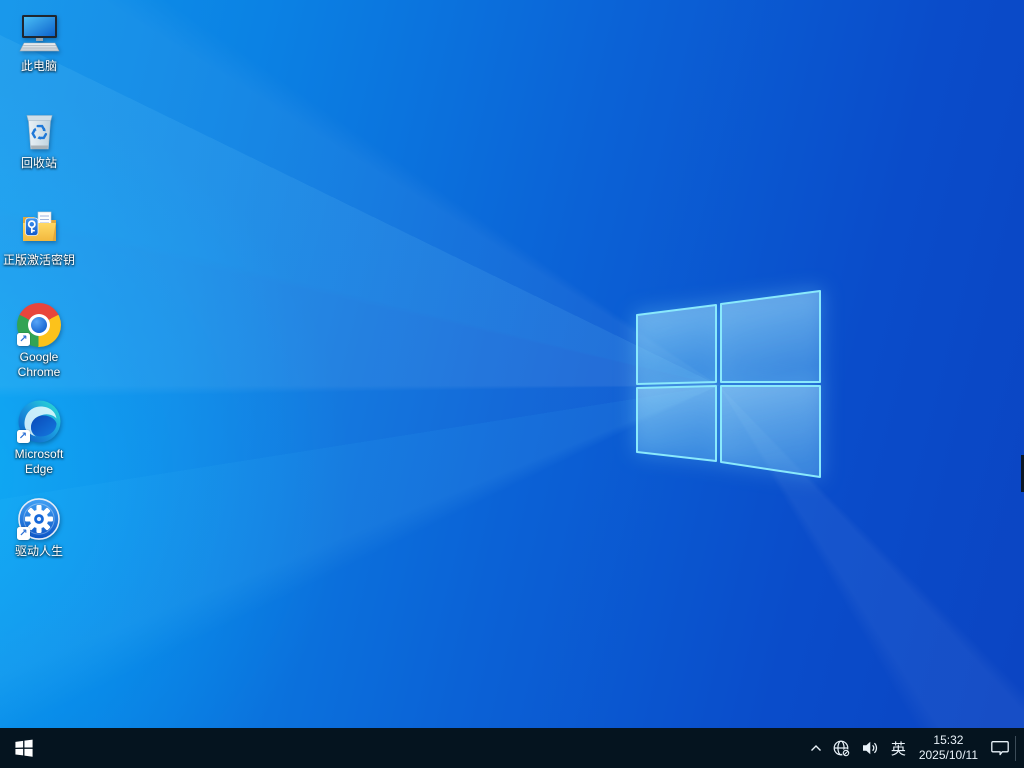 The height and width of the screenshot is (768, 1024). I want to click on recycle-bin-icon, so click(39, 129).